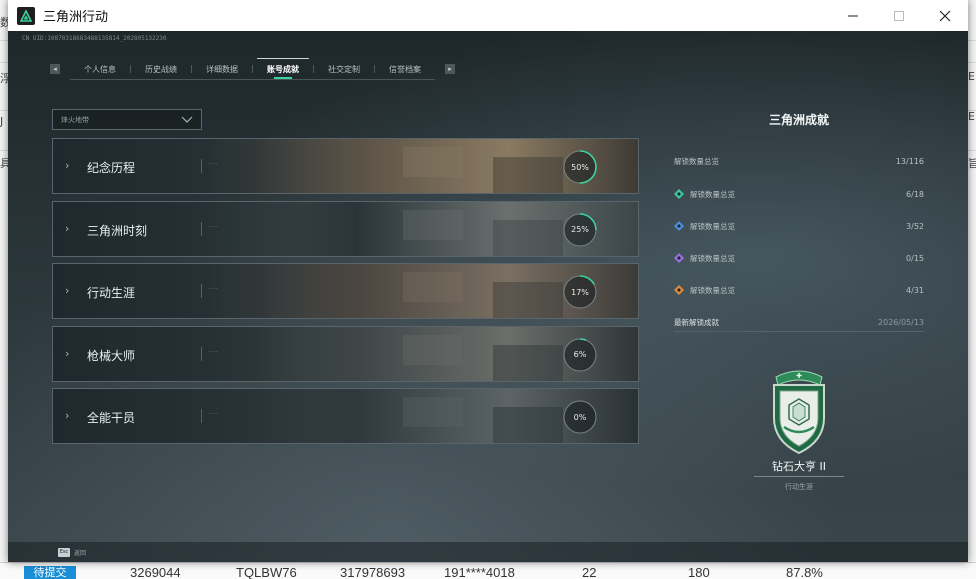  Describe the element at coordinates (111, 418) in the screenshot. I see `category-label: 全能干员` at that location.